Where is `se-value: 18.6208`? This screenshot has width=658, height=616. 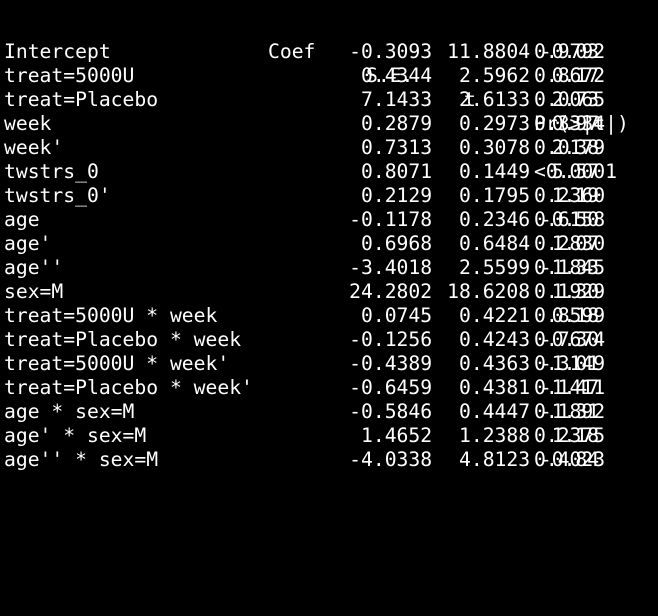 se-value: 18.6208 is located at coordinates (489, 291).